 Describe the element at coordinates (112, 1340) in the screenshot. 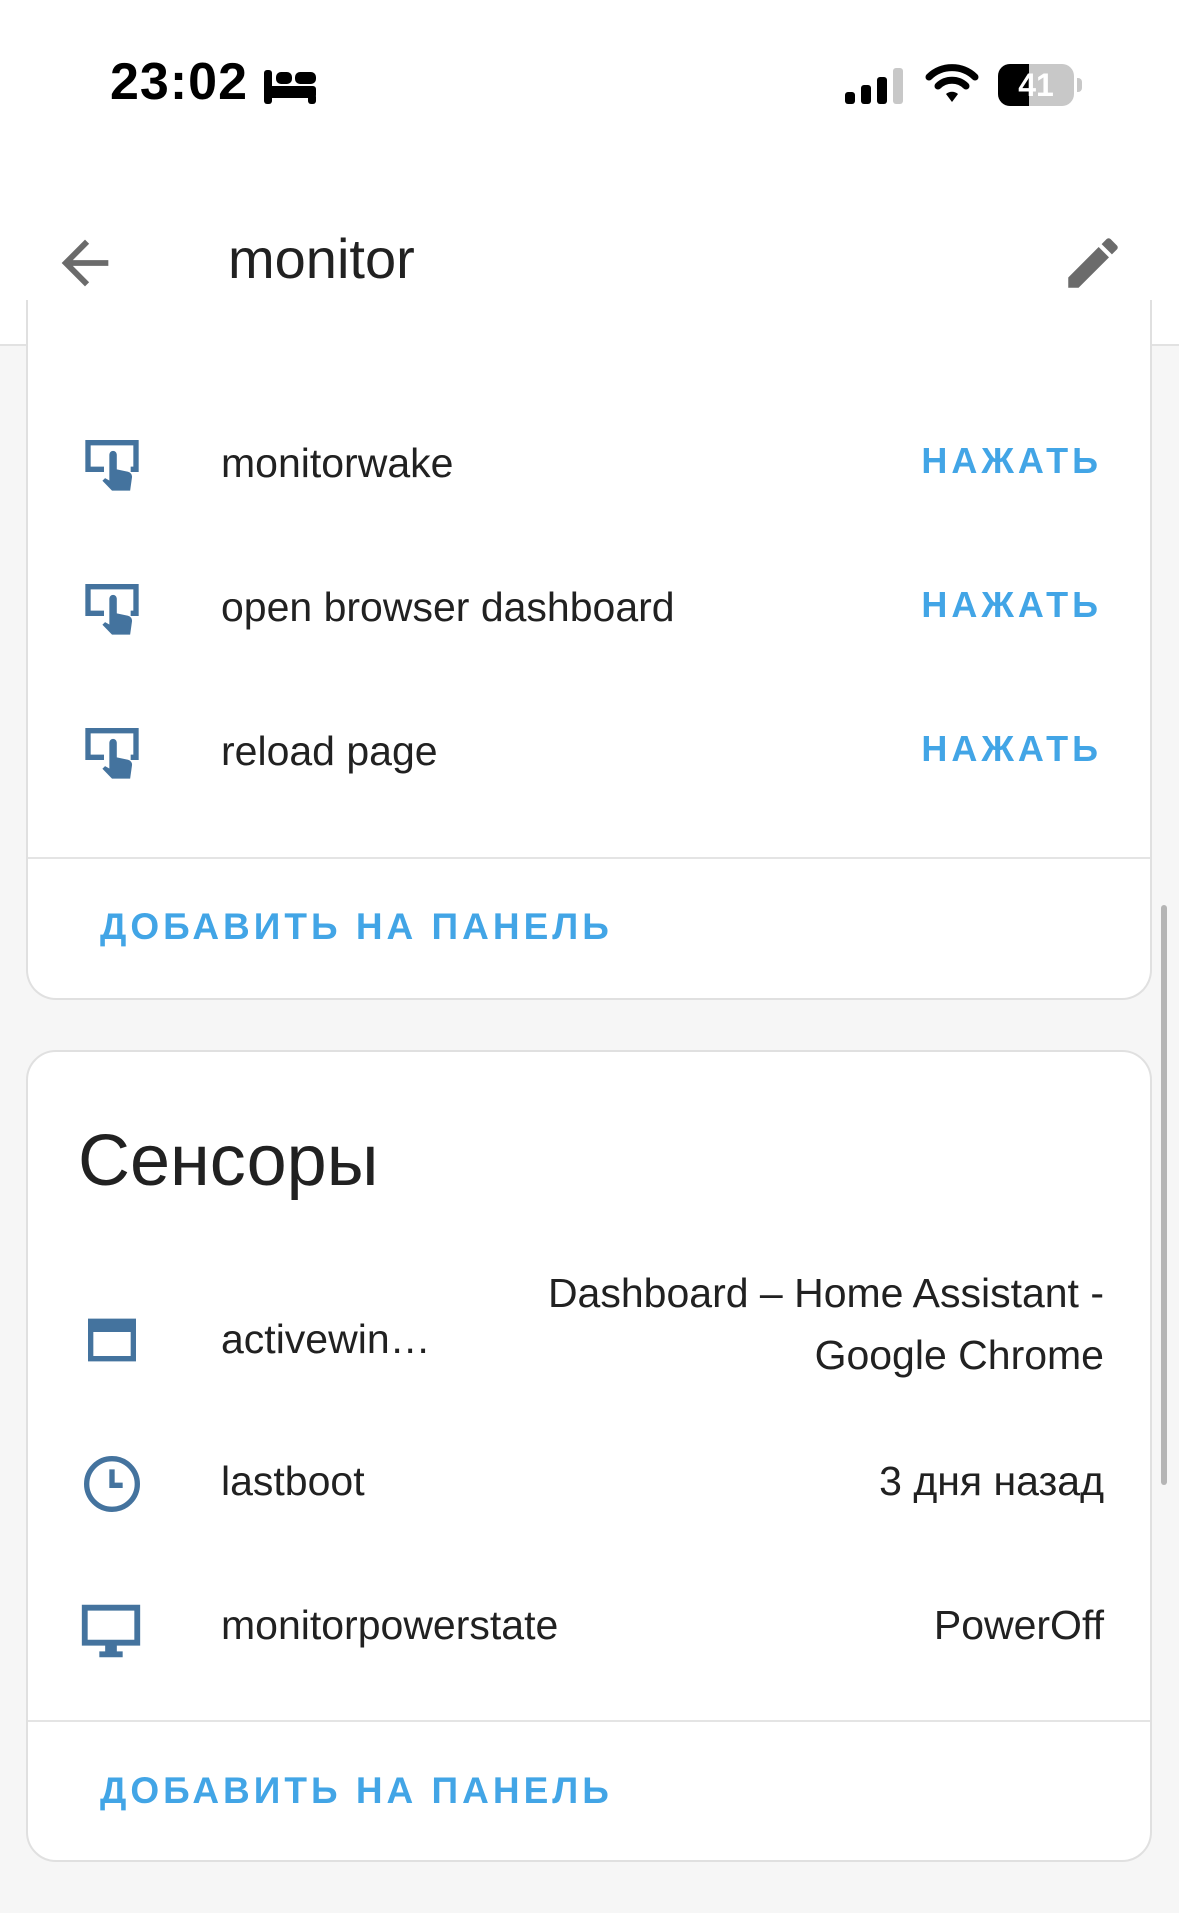

I see `window-icon` at that location.